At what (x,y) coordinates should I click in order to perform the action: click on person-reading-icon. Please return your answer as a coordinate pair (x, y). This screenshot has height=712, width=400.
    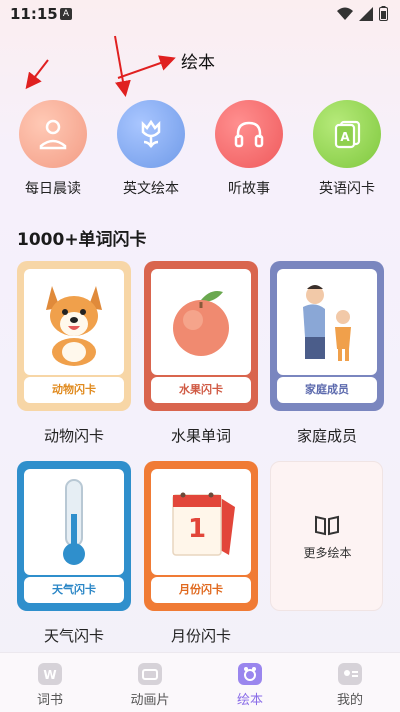
    Looking at the image, I should click on (53, 134).